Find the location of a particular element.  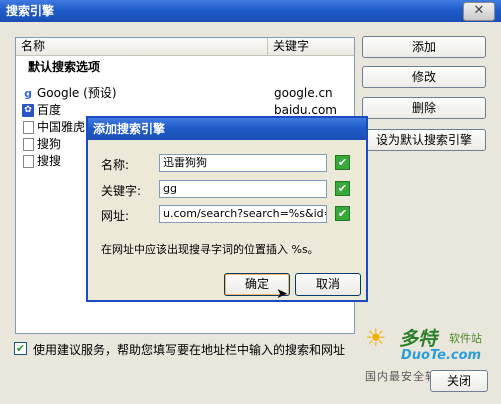

name-field: 迅雷狗狗 is located at coordinates (243, 163).